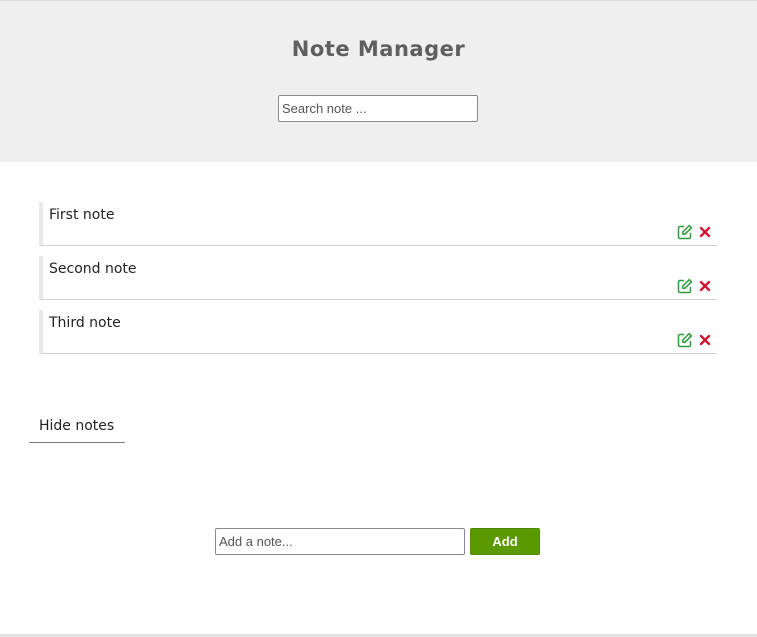 The height and width of the screenshot is (637, 757). Describe the element at coordinates (378, 278) in the screenshot. I see `note-item: Second note` at that location.